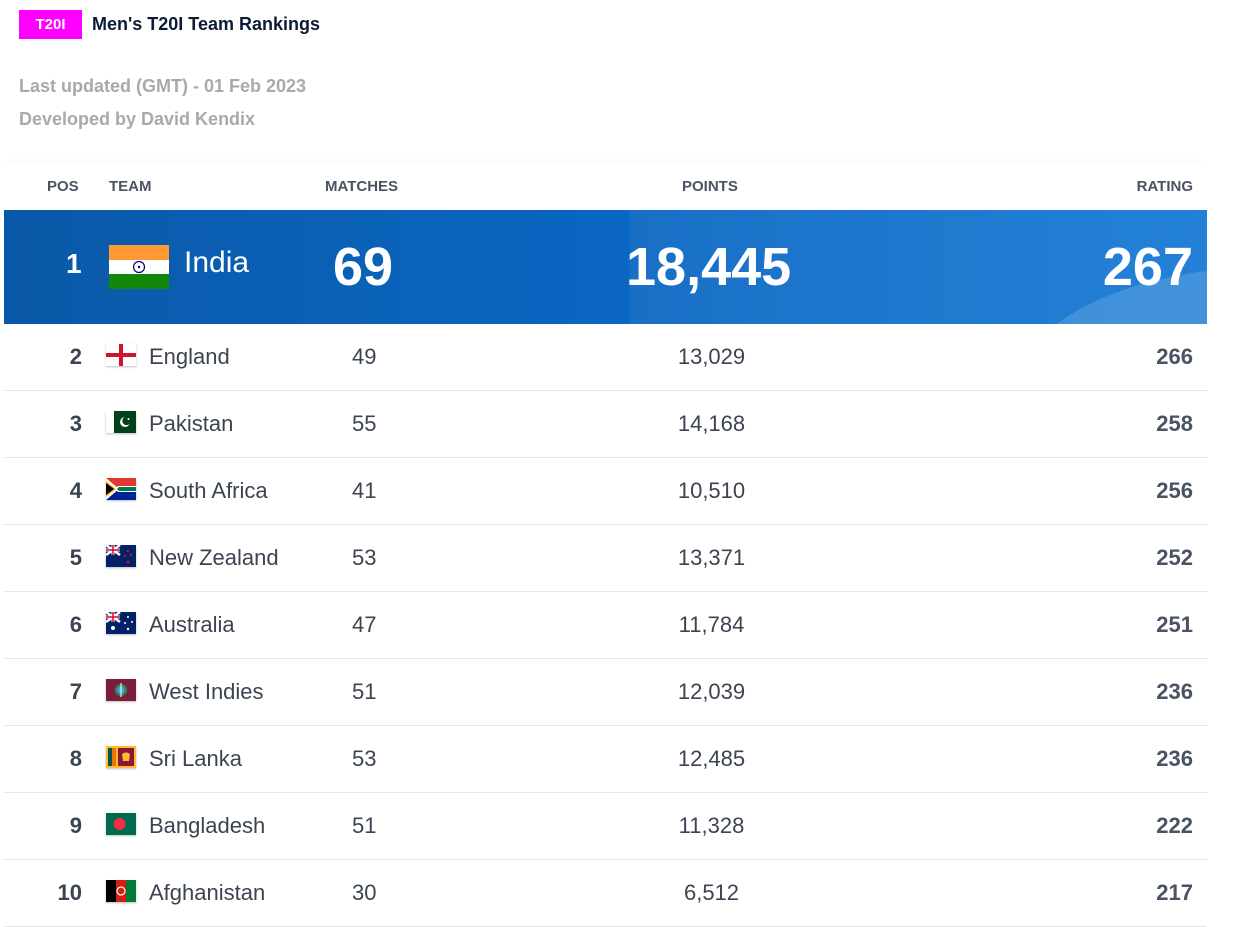  I want to click on column-header-pos: POS, so click(63, 186).